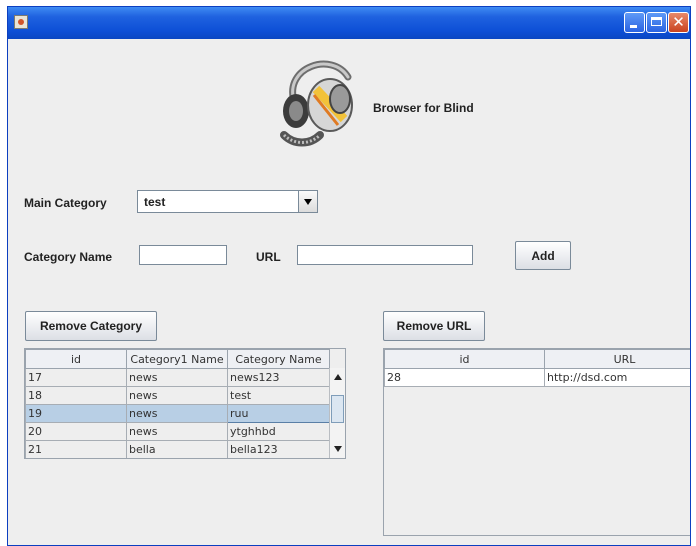  I want to click on remove-category-button: Remove Category, so click(91, 326).